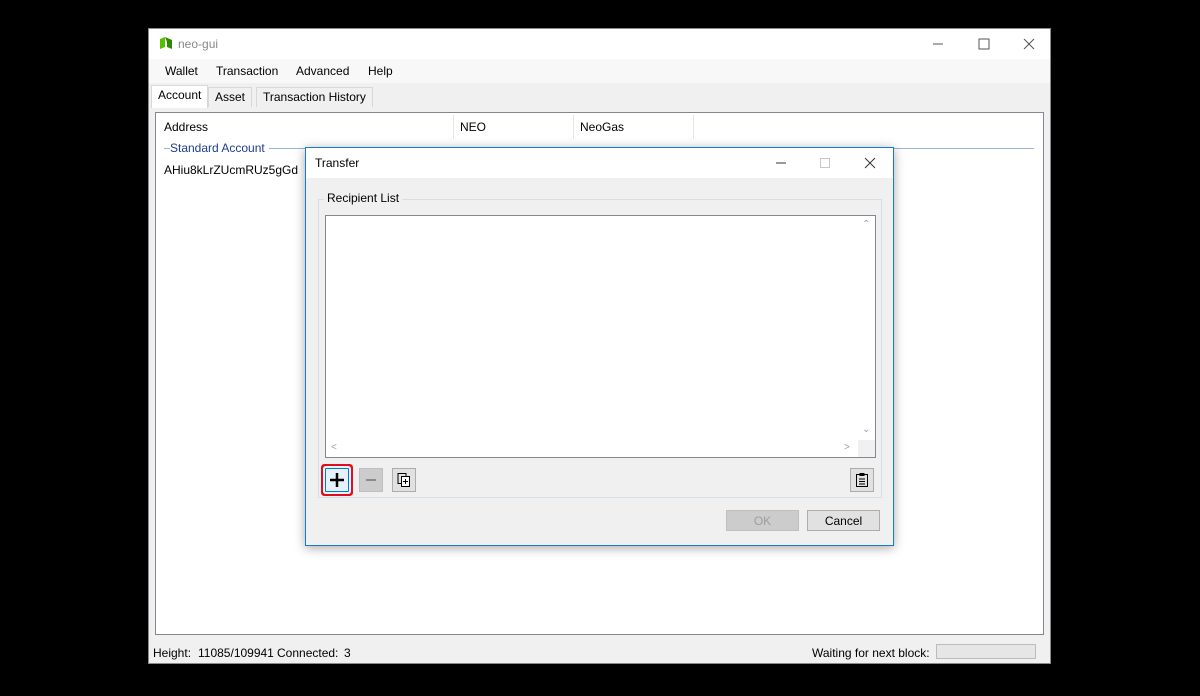 Image resolution: width=1200 pixels, height=696 pixels. I want to click on menu-help: Help, so click(380, 71).